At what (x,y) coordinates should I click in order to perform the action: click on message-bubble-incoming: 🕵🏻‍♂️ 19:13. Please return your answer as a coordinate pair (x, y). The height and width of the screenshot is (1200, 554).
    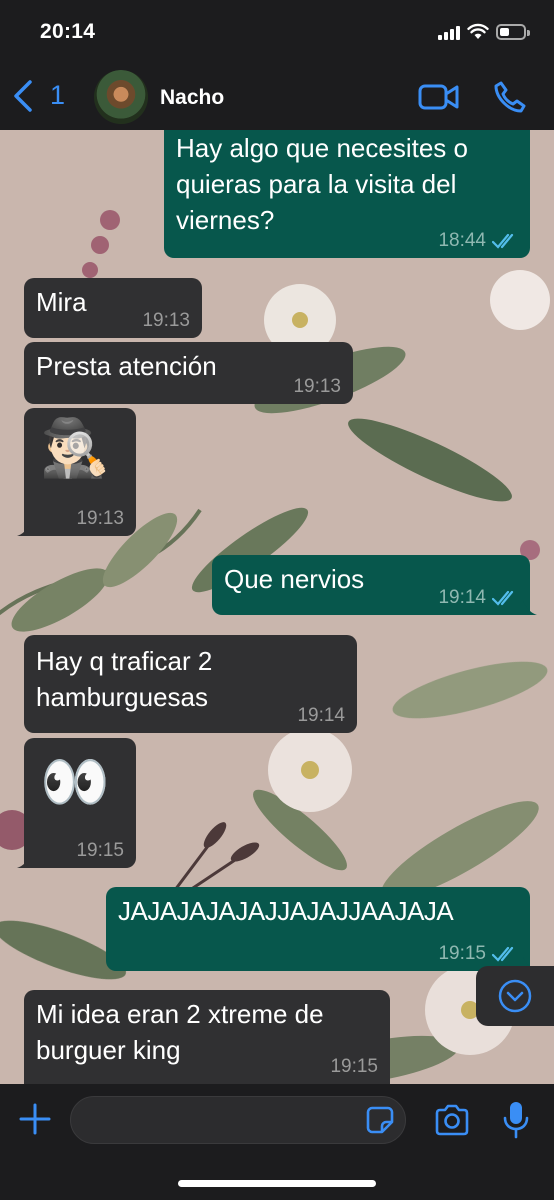
    Looking at the image, I should click on (76, 472).